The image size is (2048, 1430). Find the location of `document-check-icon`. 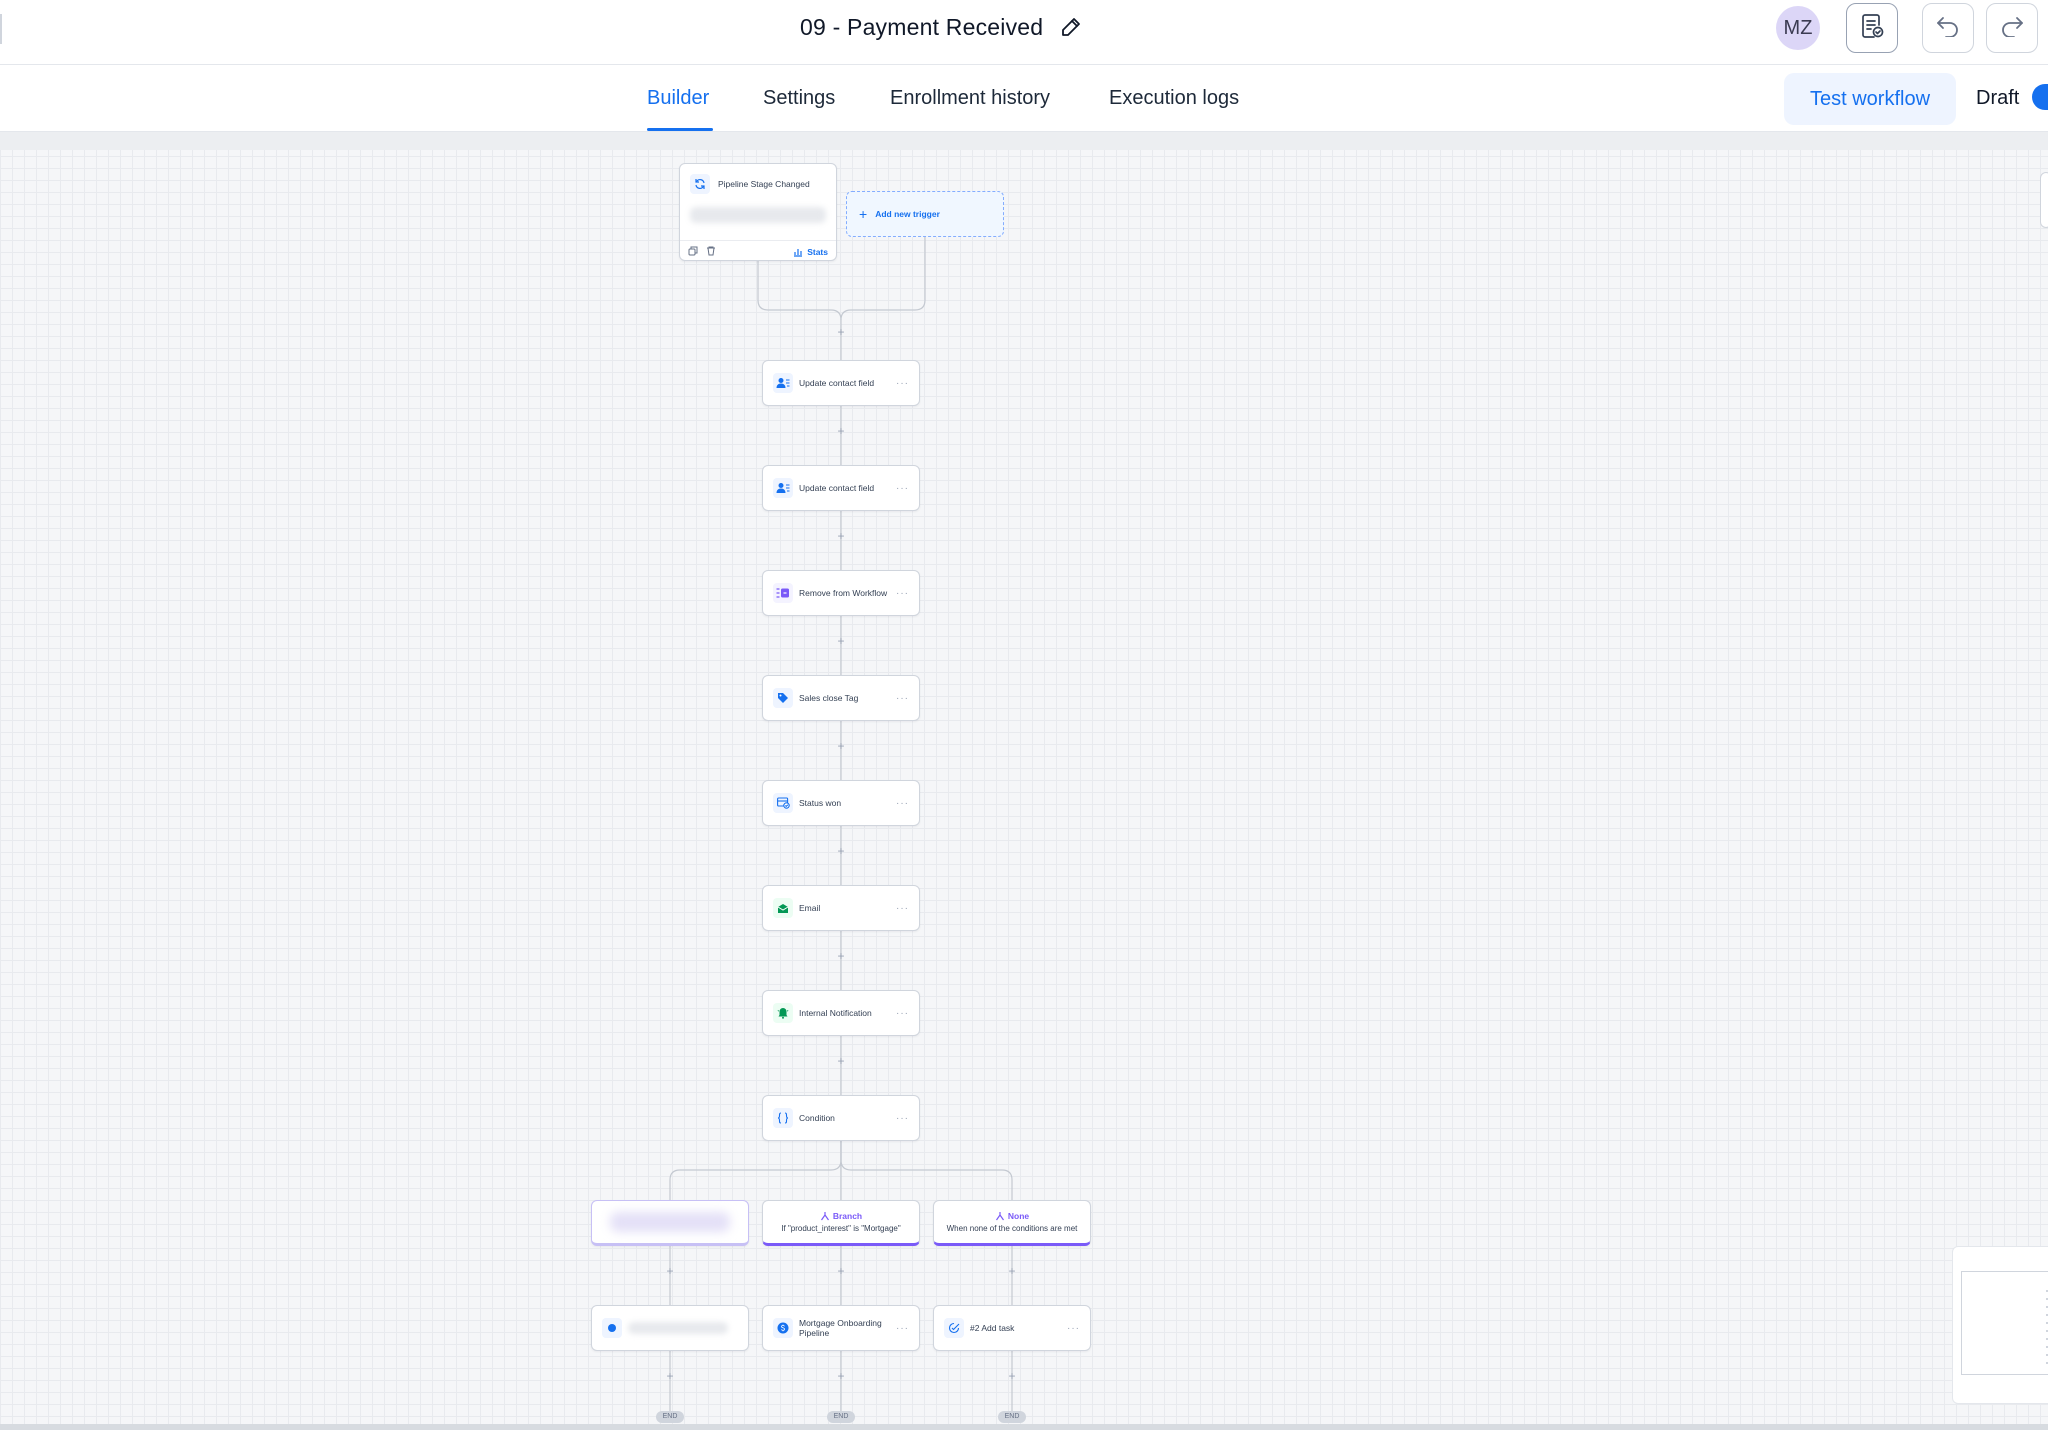

document-check-icon is located at coordinates (1872, 28).